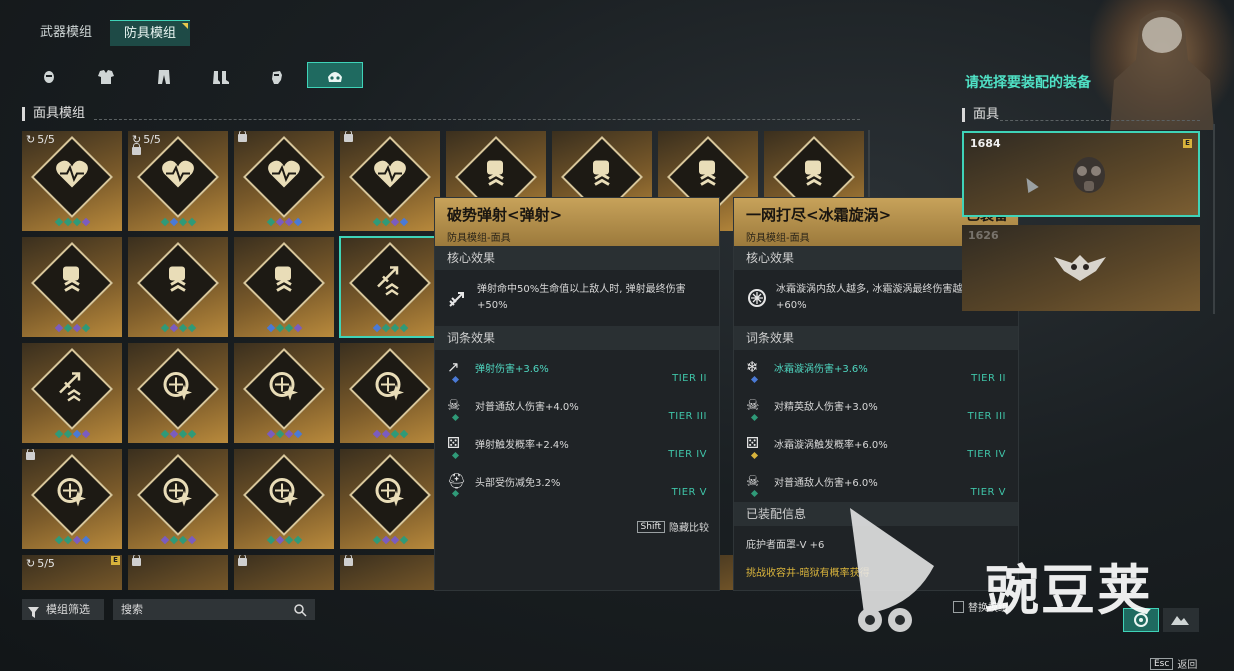 Image resolution: width=1234 pixels, height=671 pixels. Describe the element at coordinates (214, 609) in the screenshot. I see `search-input: 搜索` at that location.